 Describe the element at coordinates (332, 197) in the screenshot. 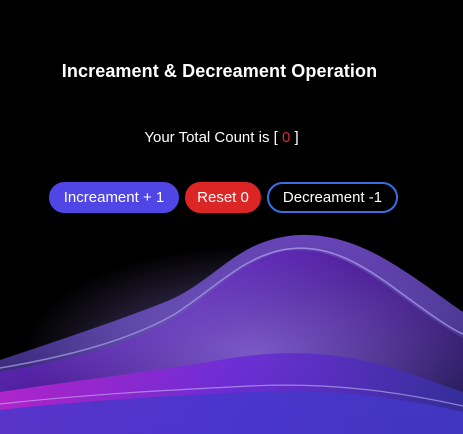

I see `decrement-button: Decreament -1` at that location.